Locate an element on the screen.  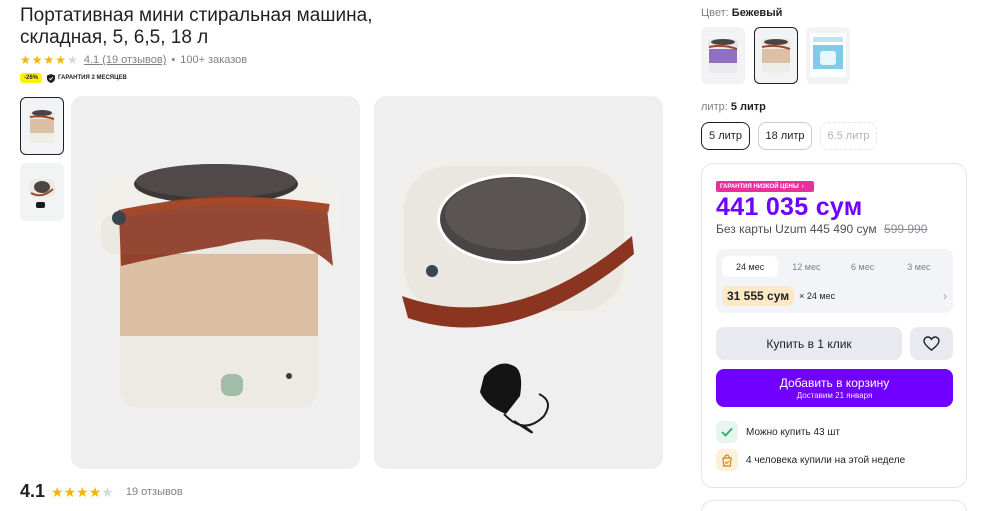
liter-option-label: литр: 5 литр is located at coordinates (733, 107).